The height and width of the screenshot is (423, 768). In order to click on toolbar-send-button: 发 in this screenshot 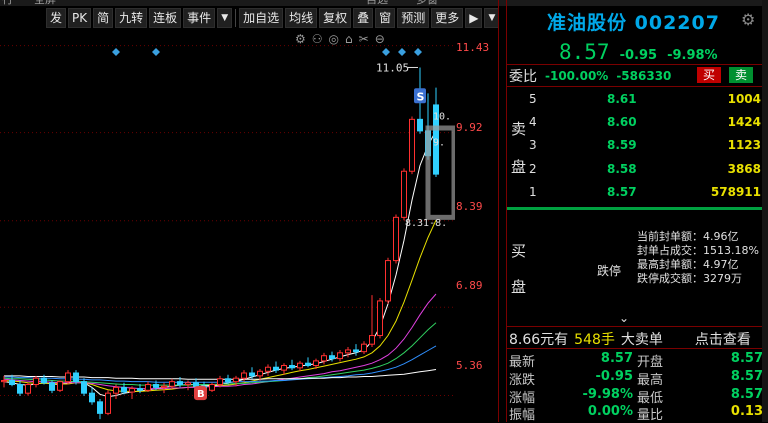, I will do `click(56, 18)`.